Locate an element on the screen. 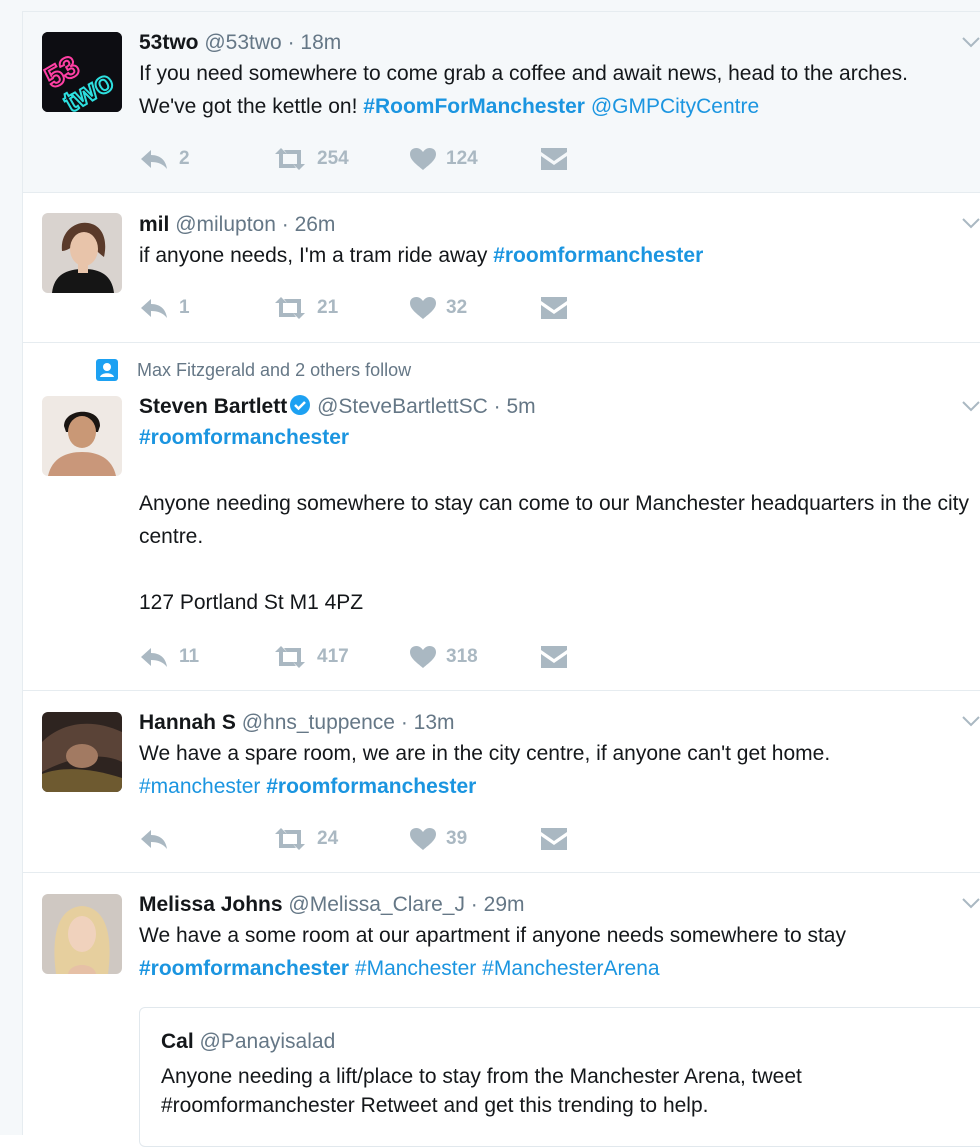 This screenshot has height=1147, width=980. avatar-logo: 53 two is located at coordinates (82, 72).